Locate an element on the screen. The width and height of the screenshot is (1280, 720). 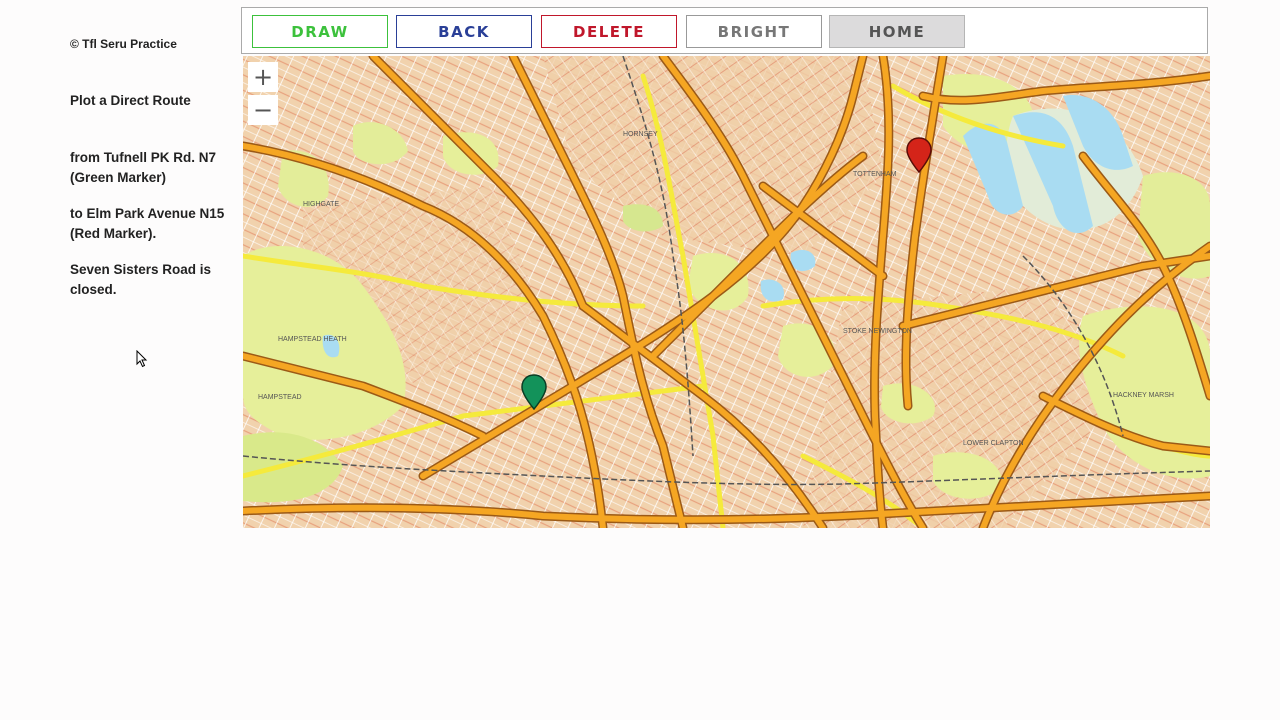
back-button: BACK is located at coordinates (464, 31).